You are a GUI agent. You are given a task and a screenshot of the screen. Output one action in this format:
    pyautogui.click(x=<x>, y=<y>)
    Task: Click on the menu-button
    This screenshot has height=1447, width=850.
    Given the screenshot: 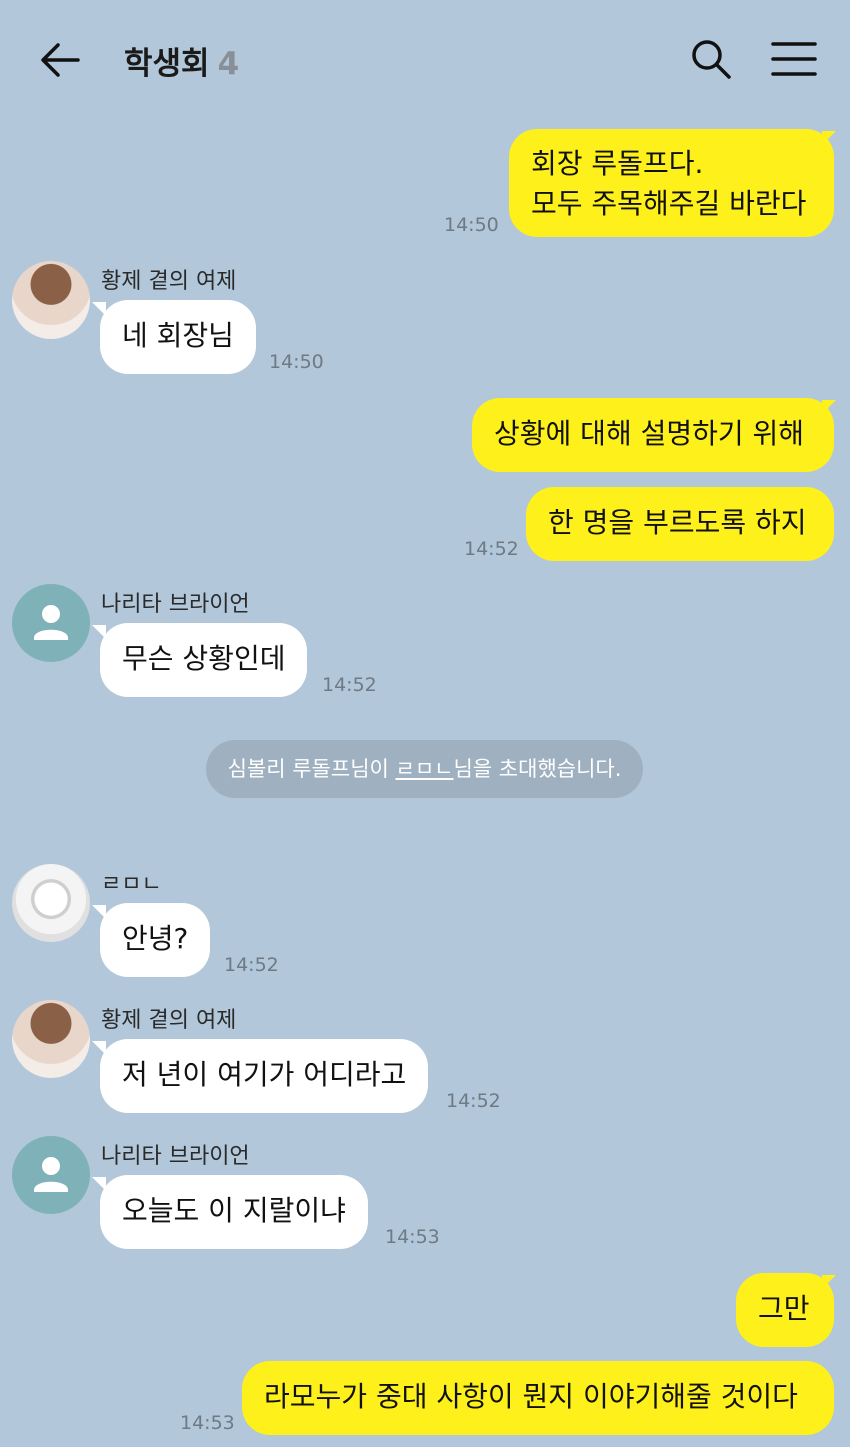 What is the action you would take?
    pyautogui.click(x=794, y=59)
    